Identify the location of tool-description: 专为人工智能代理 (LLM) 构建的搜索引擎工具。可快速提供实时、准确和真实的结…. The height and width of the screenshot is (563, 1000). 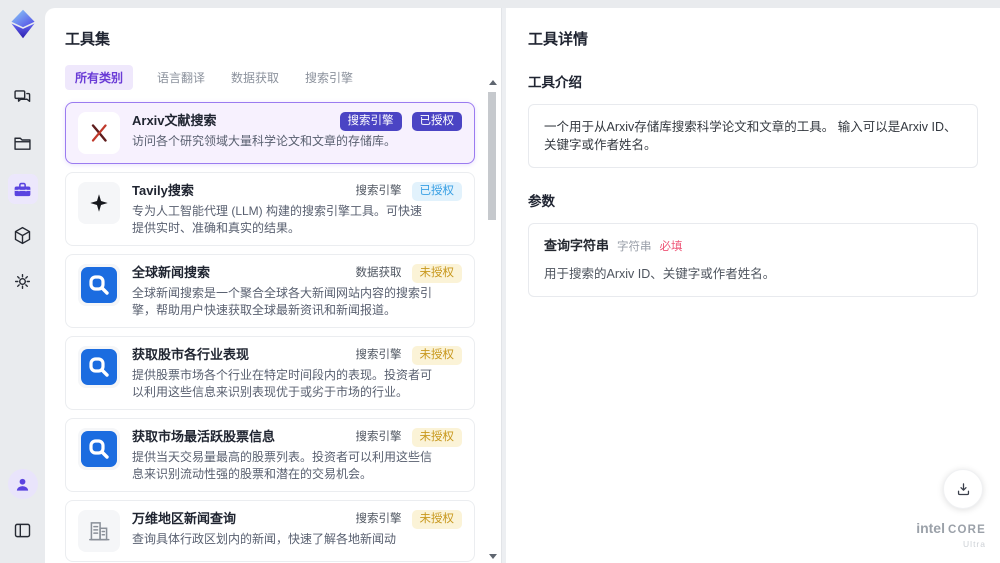
(277, 219).